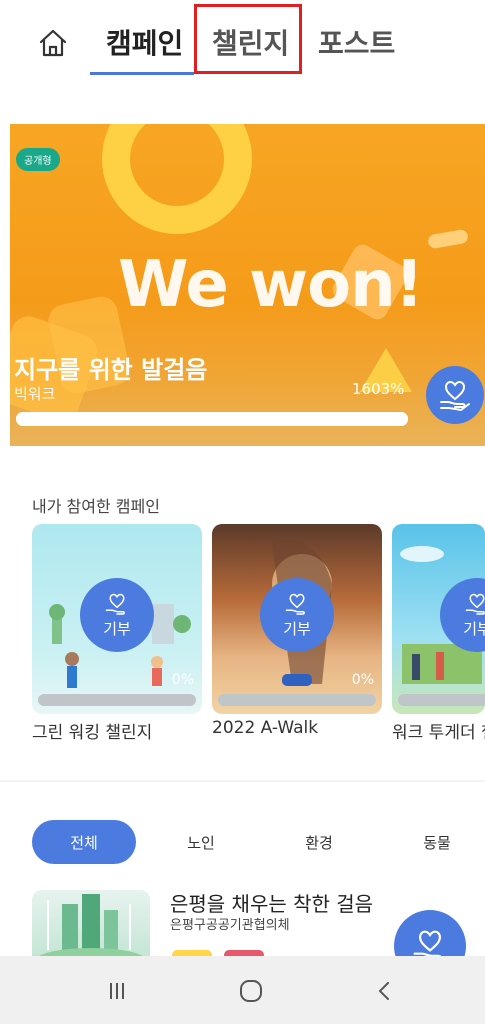 This screenshot has height=1024, width=485. What do you see at coordinates (96, 506) in the screenshot?
I see `my-campaigns-label: 내가 참여한 캠페인` at bounding box center [96, 506].